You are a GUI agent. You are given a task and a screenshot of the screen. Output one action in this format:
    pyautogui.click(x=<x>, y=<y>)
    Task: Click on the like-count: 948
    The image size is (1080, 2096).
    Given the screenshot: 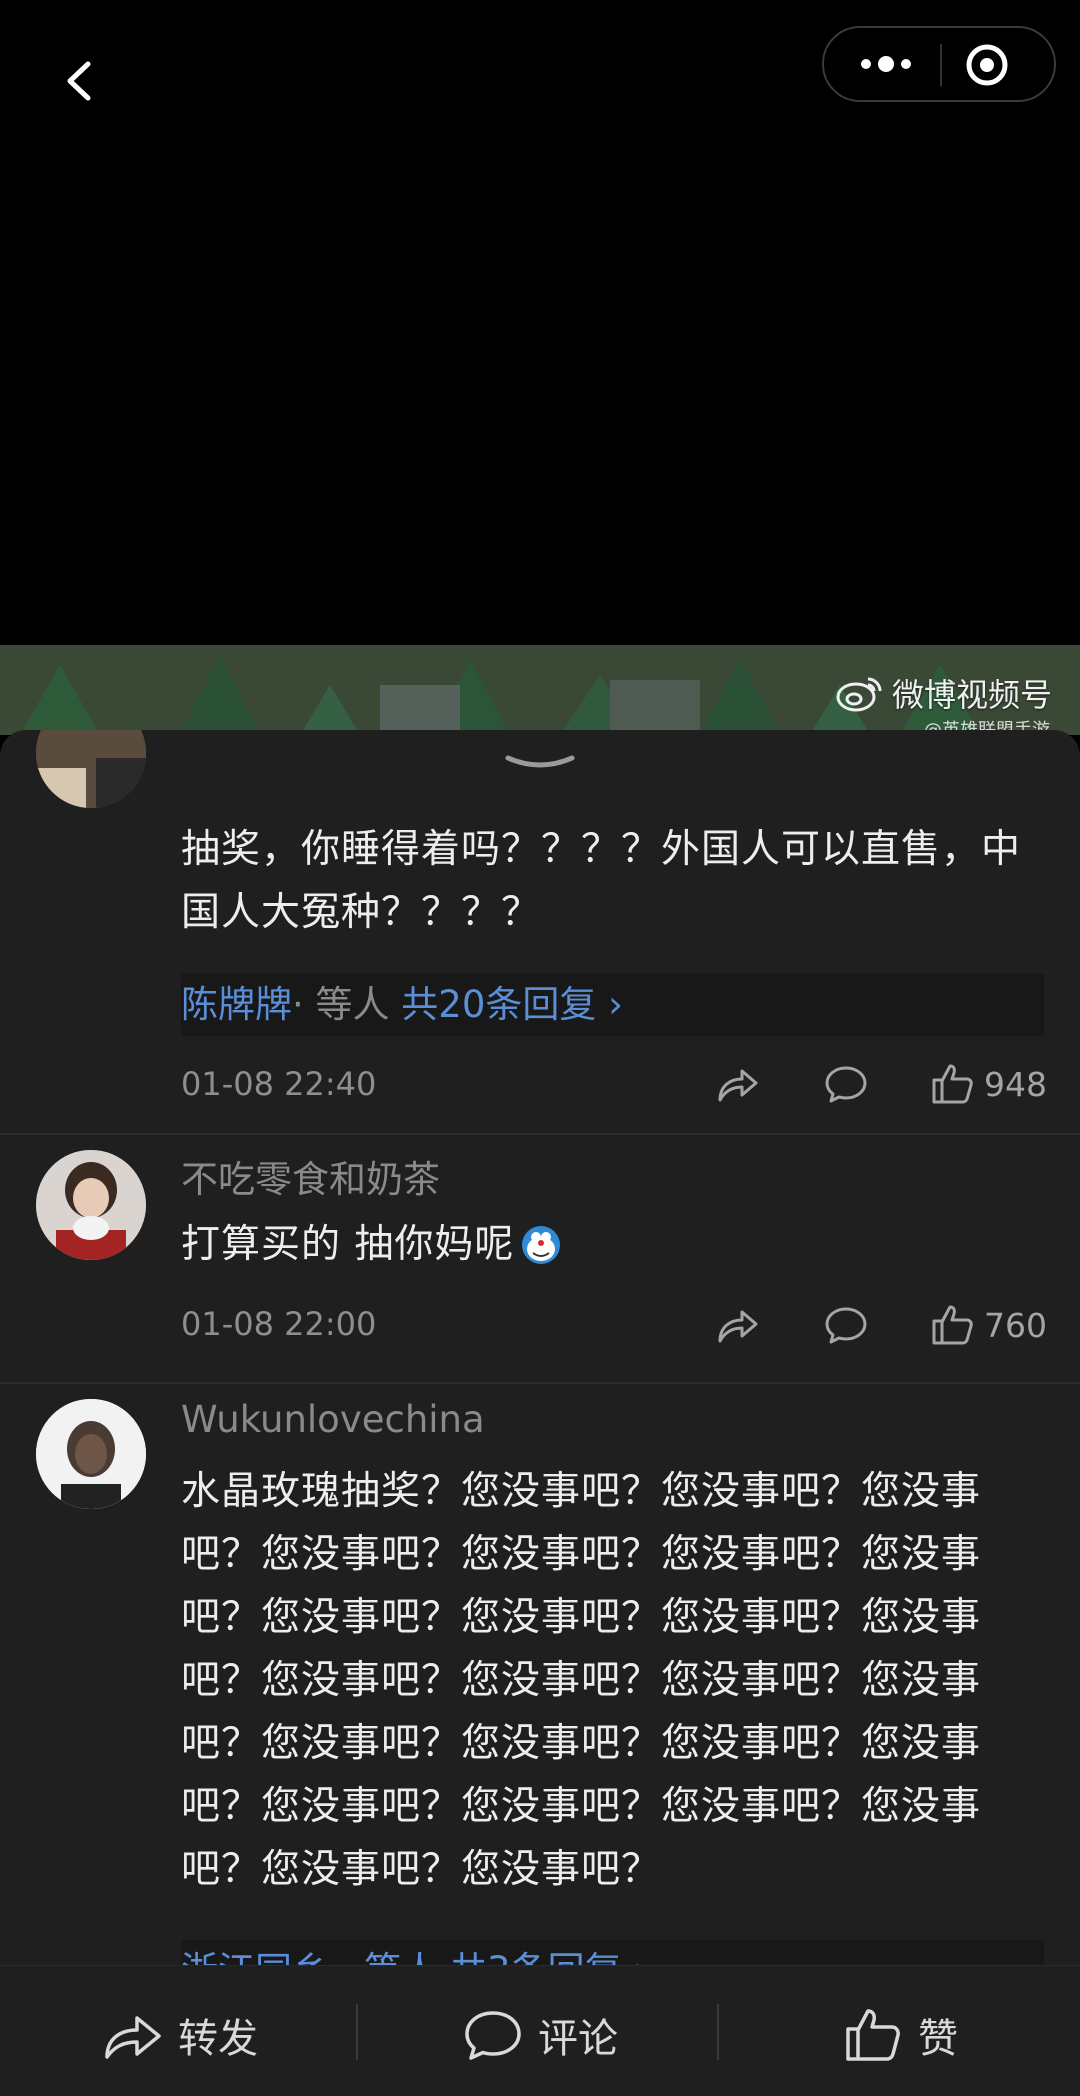 What is the action you would take?
    pyautogui.click(x=1015, y=1084)
    